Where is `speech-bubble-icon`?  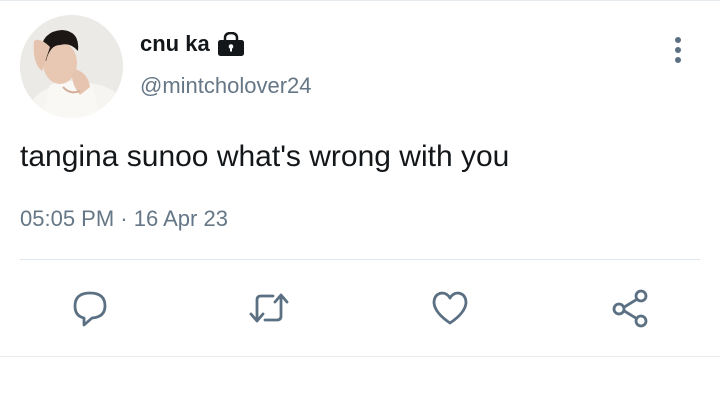
speech-bubble-icon is located at coordinates (90, 309).